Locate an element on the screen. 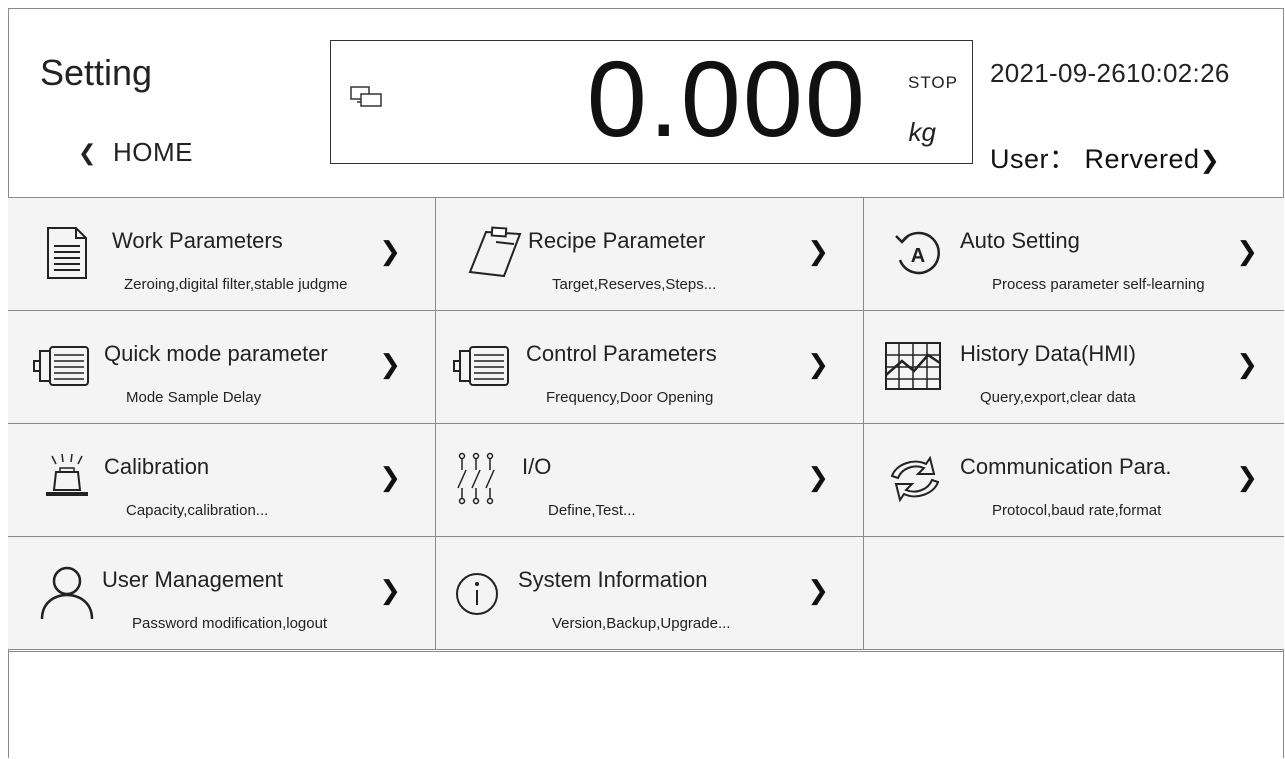 The image size is (1285, 759). home-button: ❮ HOME is located at coordinates (135, 152).